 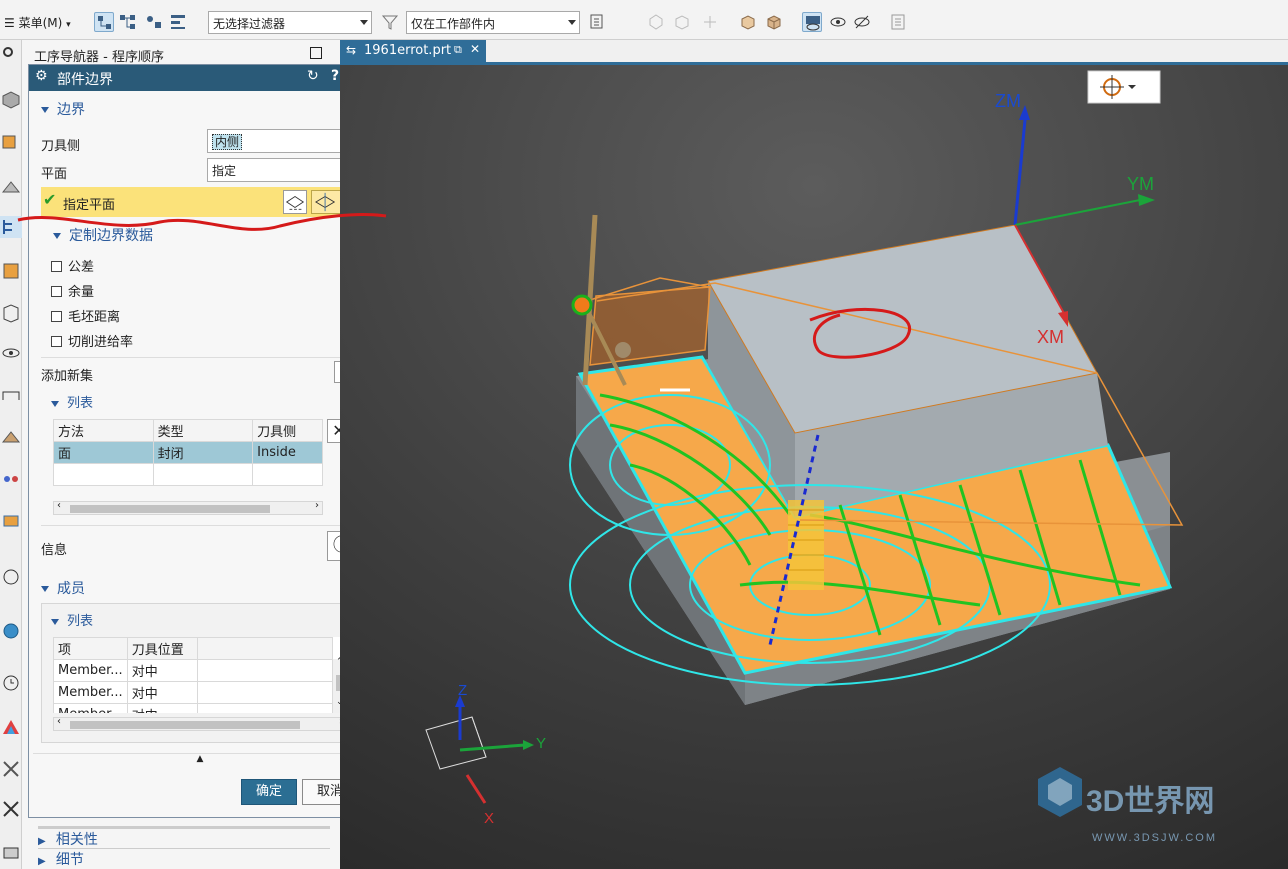 What do you see at coordinates (67, 376) in the screenshot?
I see `add-new-set-label: 添加新集` at bounding box center [67, 376].